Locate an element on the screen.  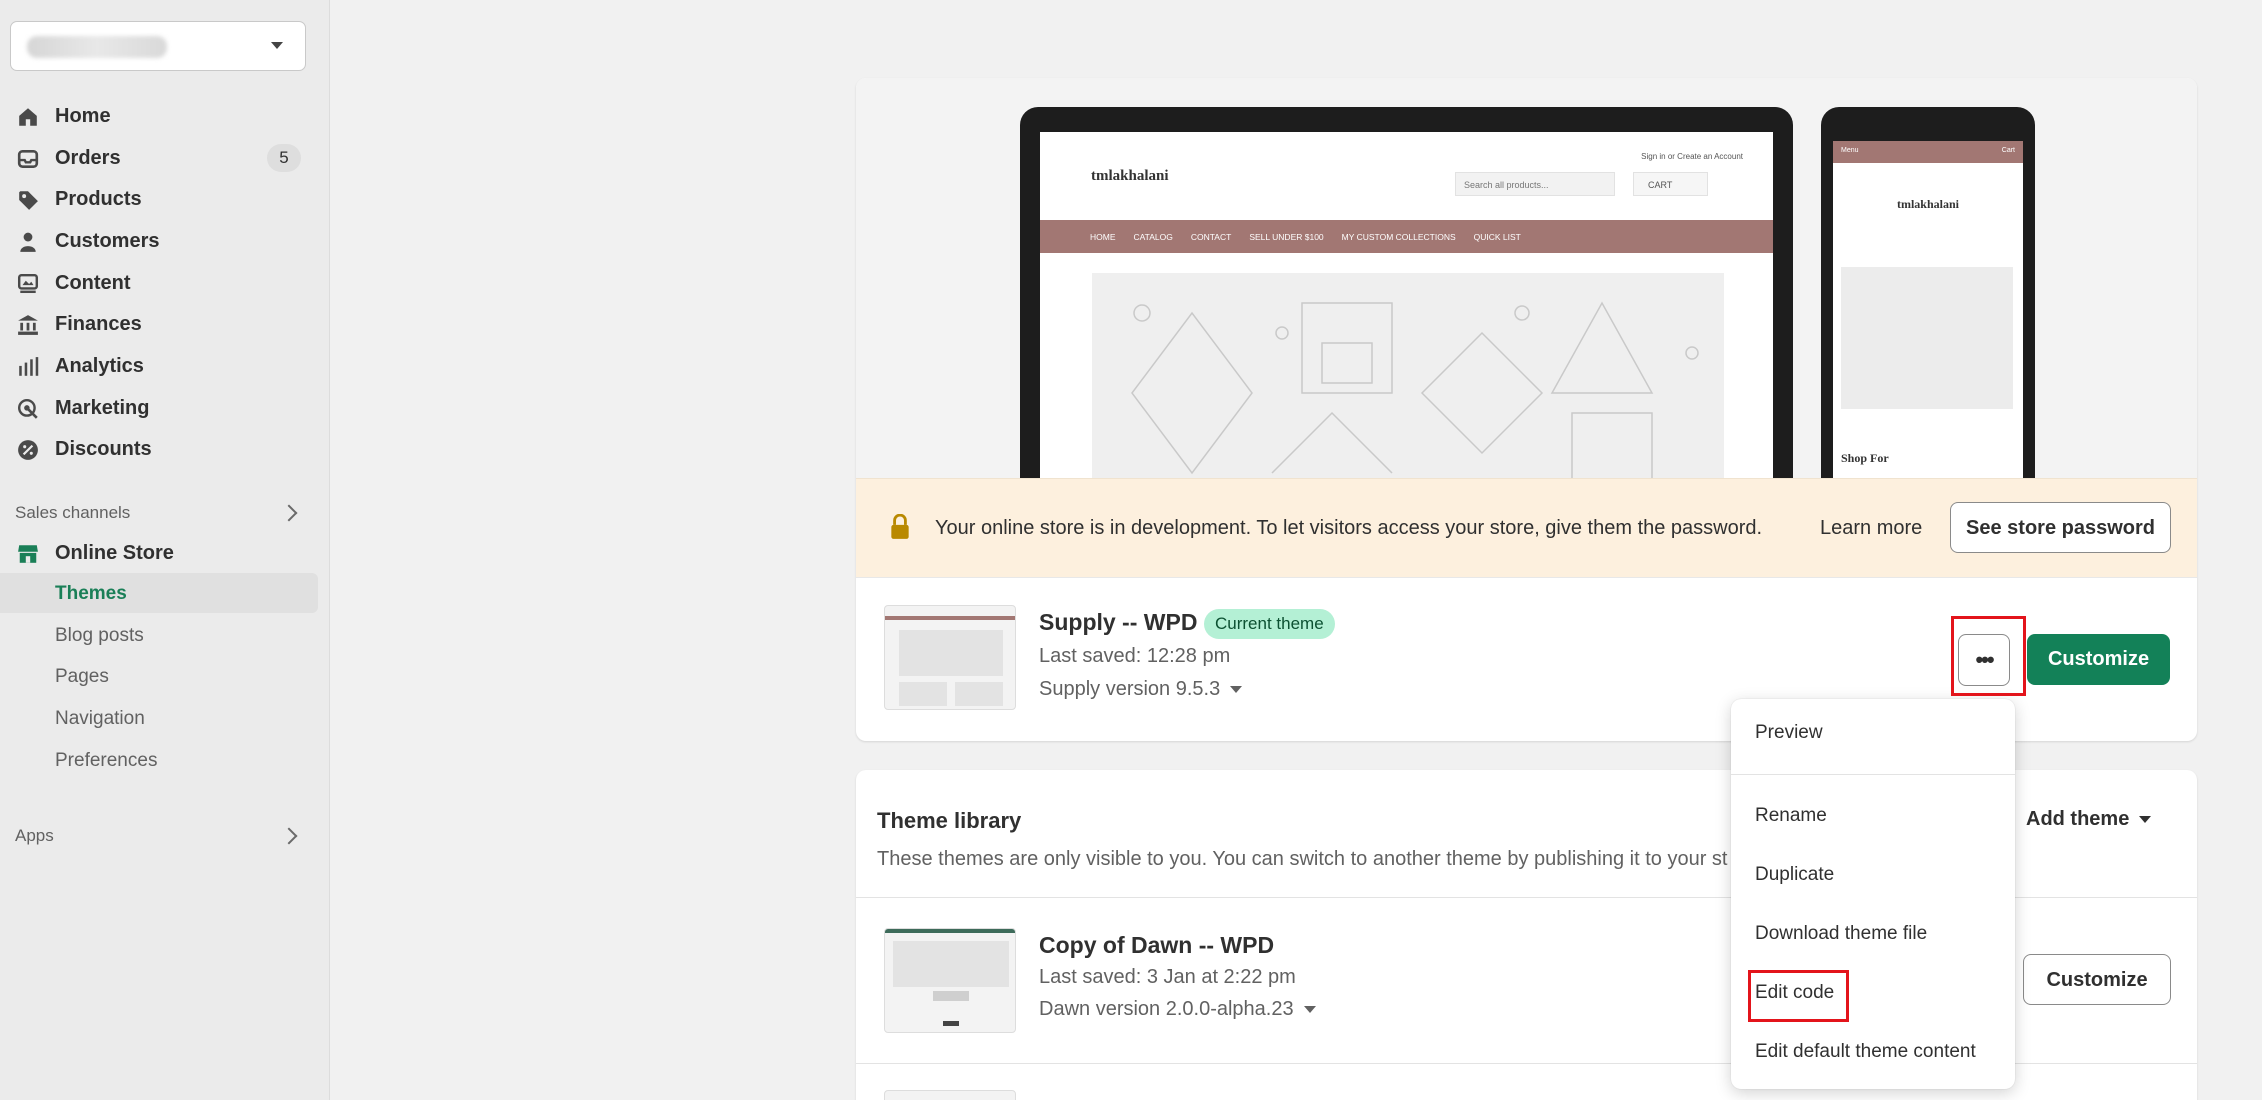
store-icon is located at coordinates (28, 554).